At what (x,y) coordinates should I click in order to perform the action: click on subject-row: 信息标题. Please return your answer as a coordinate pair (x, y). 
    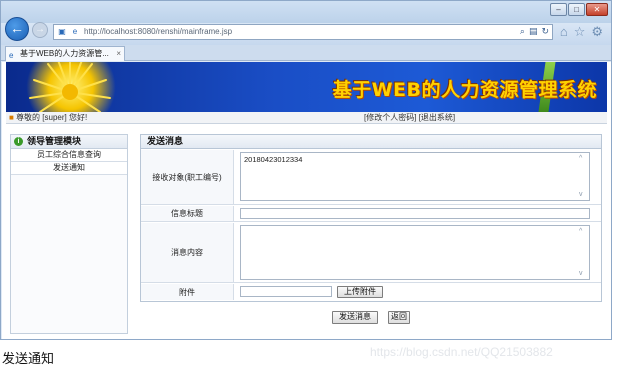
    Looking at the image, I should click on (371, 214).